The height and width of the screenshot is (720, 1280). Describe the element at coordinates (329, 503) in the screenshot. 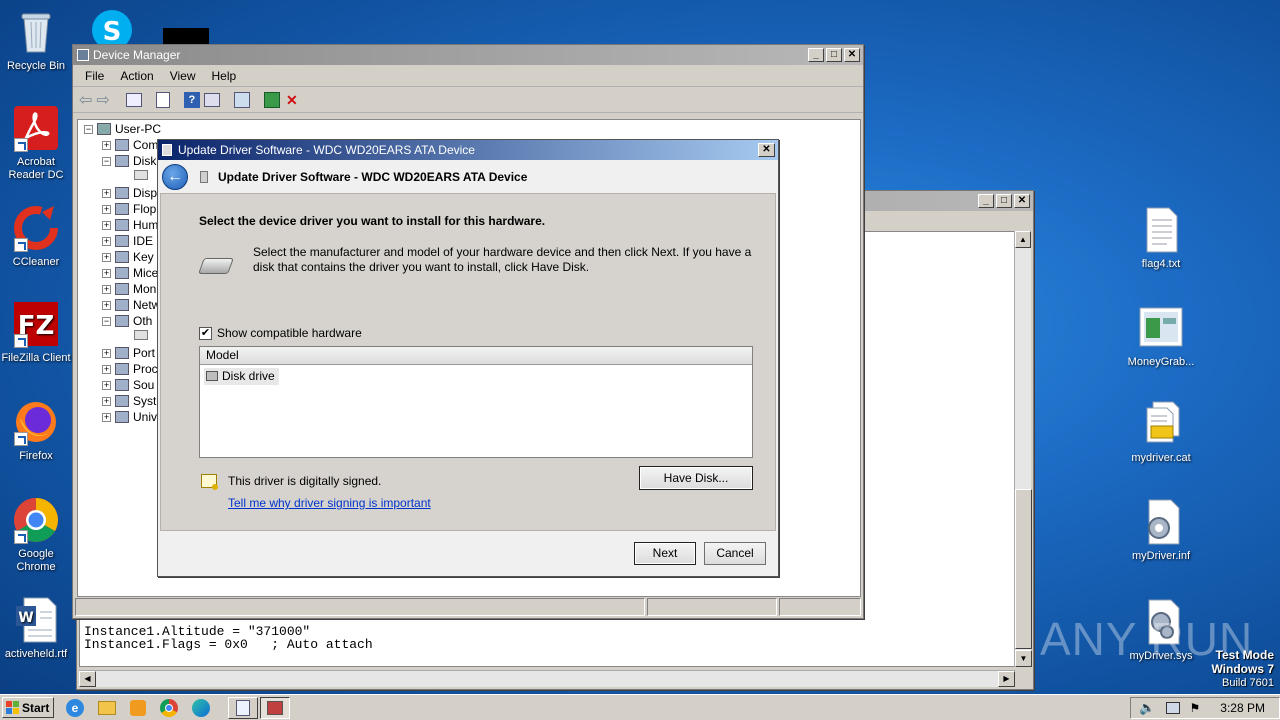

I see `driver-signing-link: Tell me why driver signing is important` at that location.